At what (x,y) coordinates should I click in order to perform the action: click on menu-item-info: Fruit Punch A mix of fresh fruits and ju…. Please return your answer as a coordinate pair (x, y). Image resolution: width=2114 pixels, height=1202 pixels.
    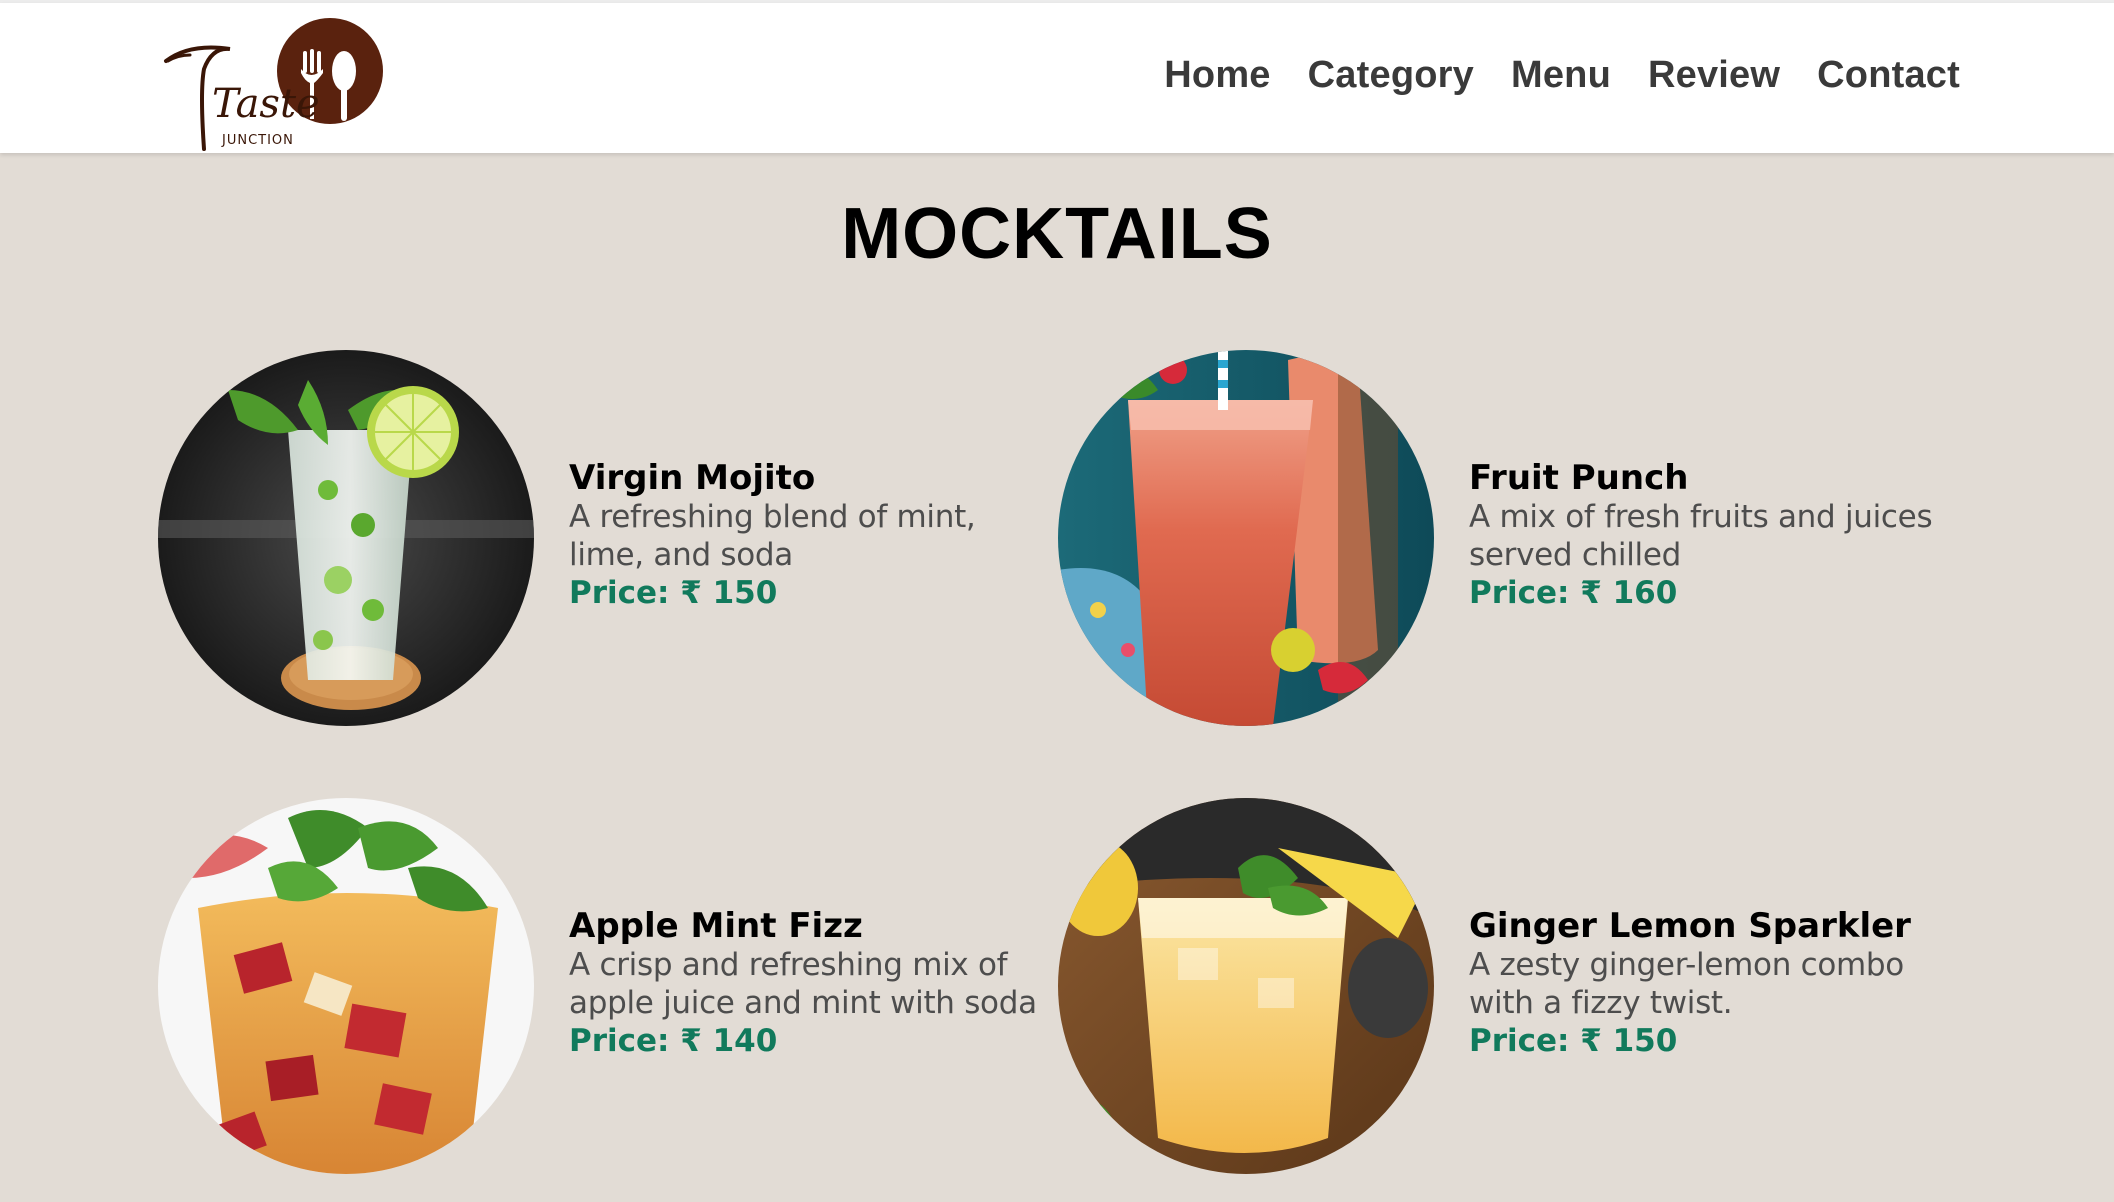
    Looking at the image, I should click on (1709, 535).